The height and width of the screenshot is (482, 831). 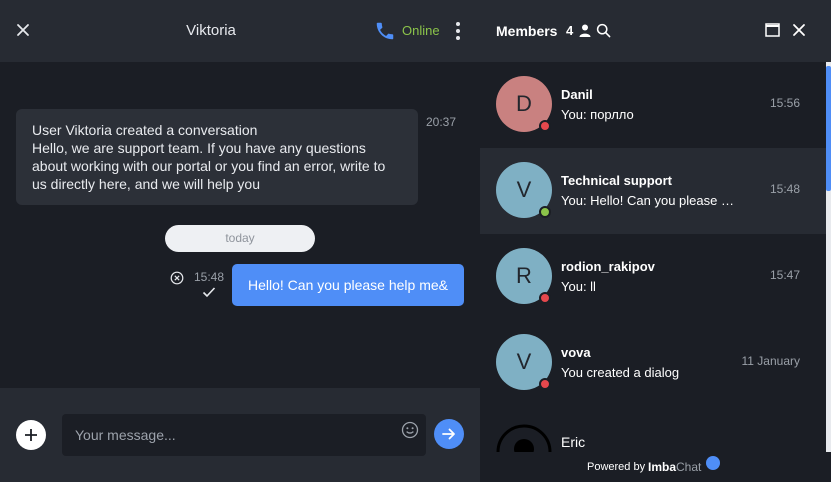 What do you see at coordinates (527, 31) in the screenshot?
I see `members-title: Members` at bounding box center [527, 31].